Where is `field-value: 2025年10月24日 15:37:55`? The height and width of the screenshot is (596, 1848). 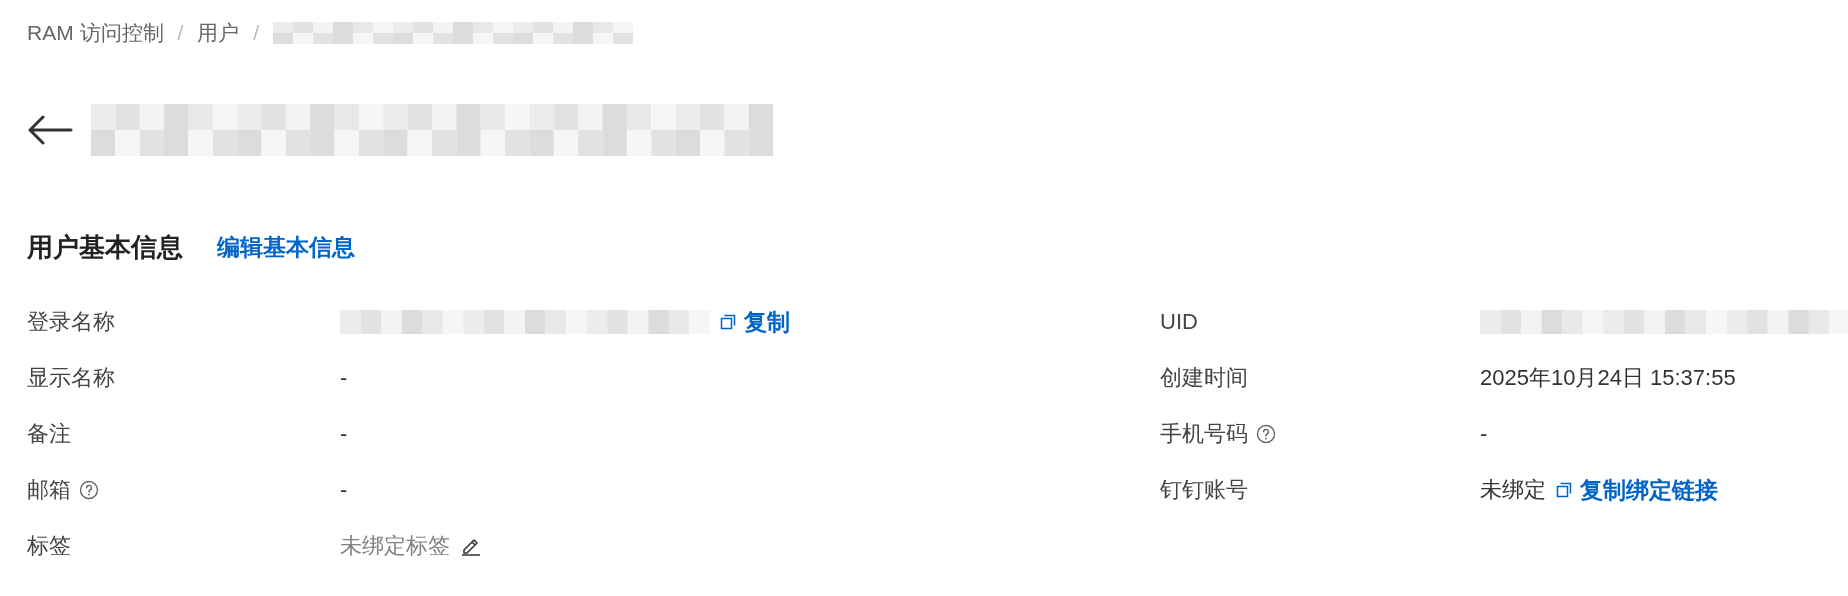 field-value: 2025年10月24日 15:37:55 is located at coordinates (1608, 378).